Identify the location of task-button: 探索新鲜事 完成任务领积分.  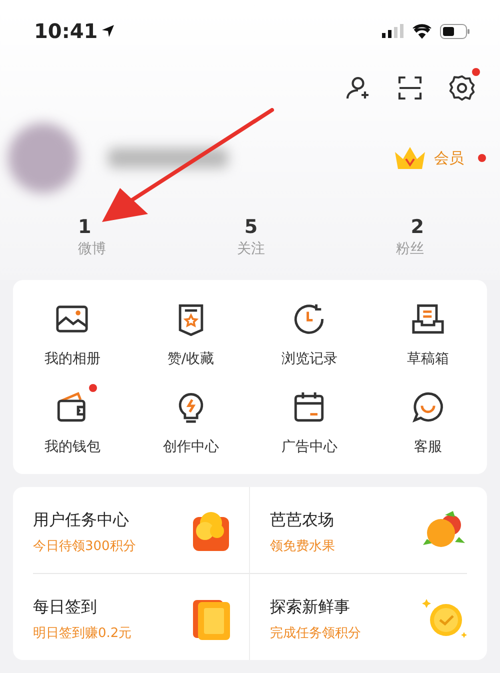
(358, 617).